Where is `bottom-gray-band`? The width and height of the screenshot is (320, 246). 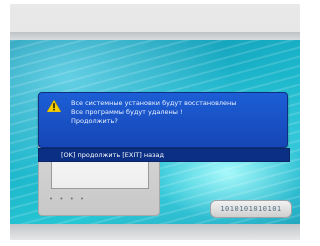 bottom-gray-band is located at coordinates (155, 232).